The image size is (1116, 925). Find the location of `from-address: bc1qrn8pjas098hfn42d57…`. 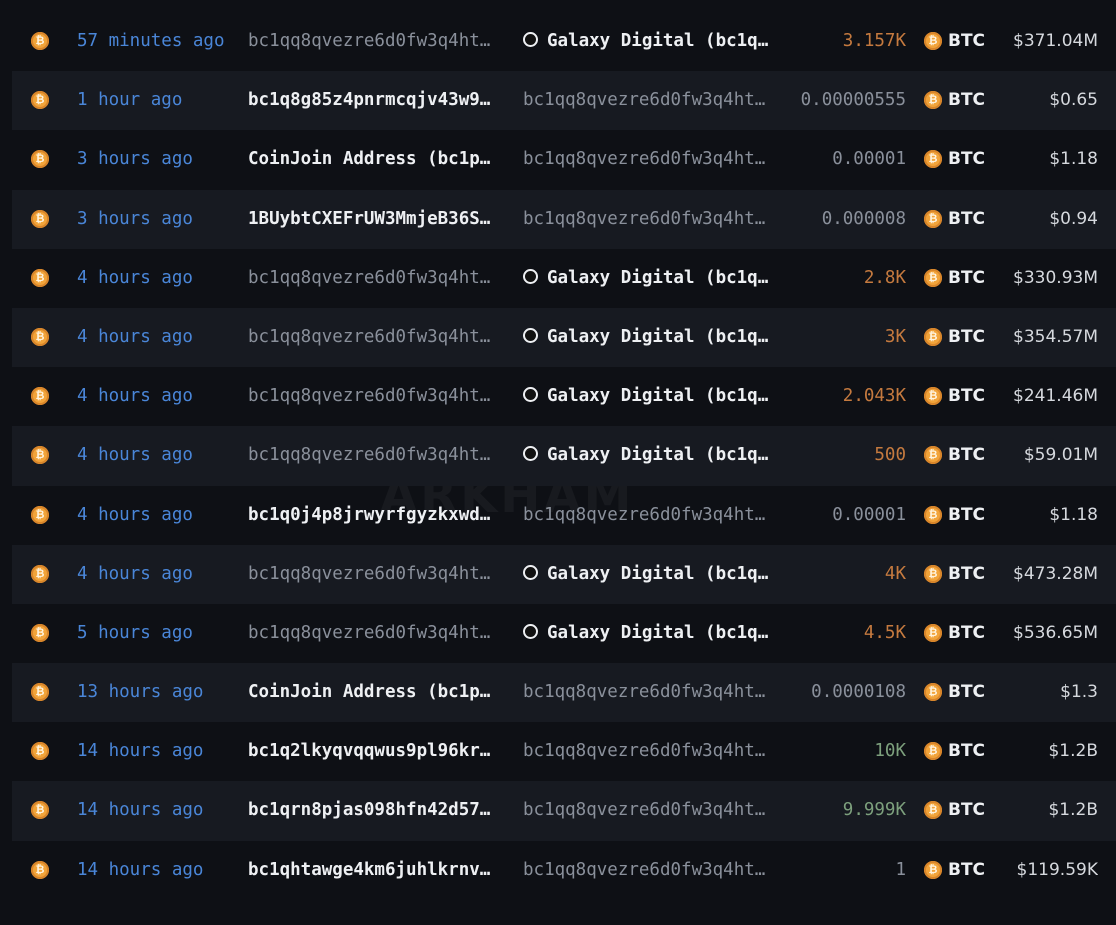

from-address: bc1qrn8pjas098hfn42d57… is located at coordinates (374, 810).